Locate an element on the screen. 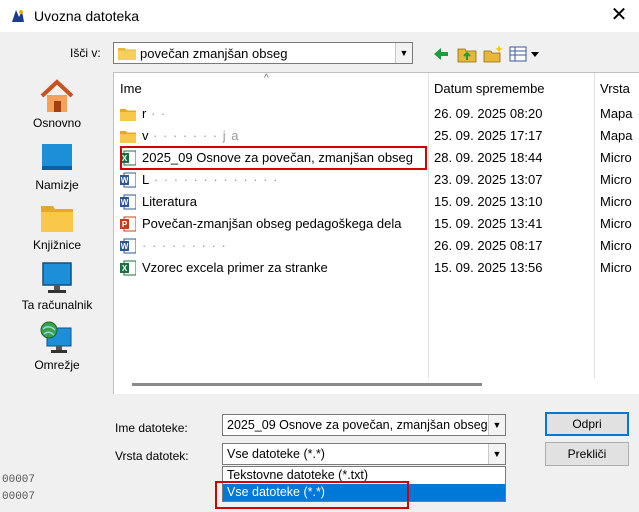 The width and height of the screenshot is (639, 512). file-name: · · · · · · · · · is located at coordinates (184, 245).